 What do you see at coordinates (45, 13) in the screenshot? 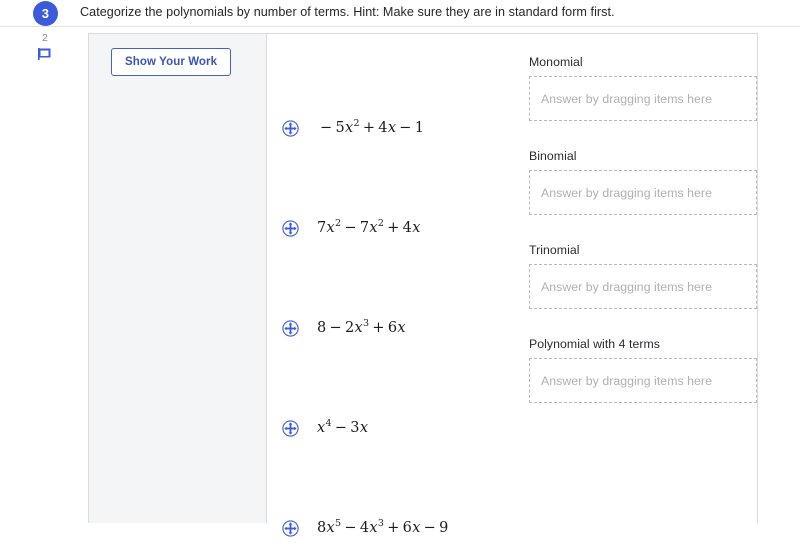
I see `question-number-badge: 3` at bounding box center [45, 13].